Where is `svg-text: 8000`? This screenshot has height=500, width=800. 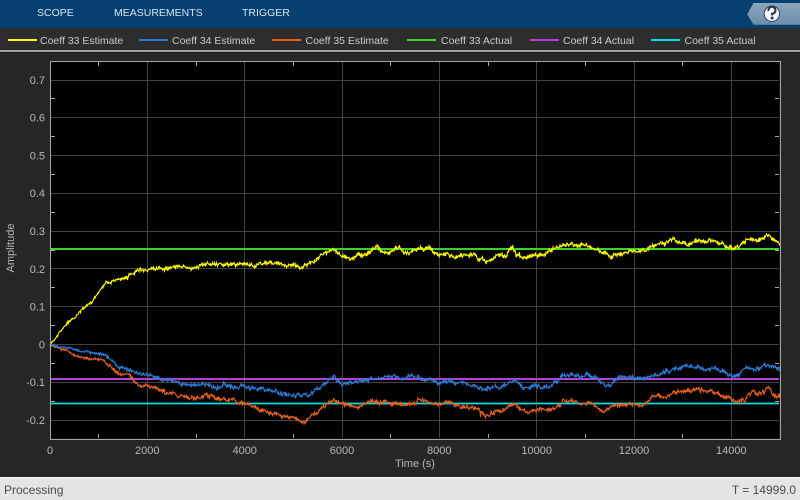 svg-text: 8000 is located at coordinates (439, 451).